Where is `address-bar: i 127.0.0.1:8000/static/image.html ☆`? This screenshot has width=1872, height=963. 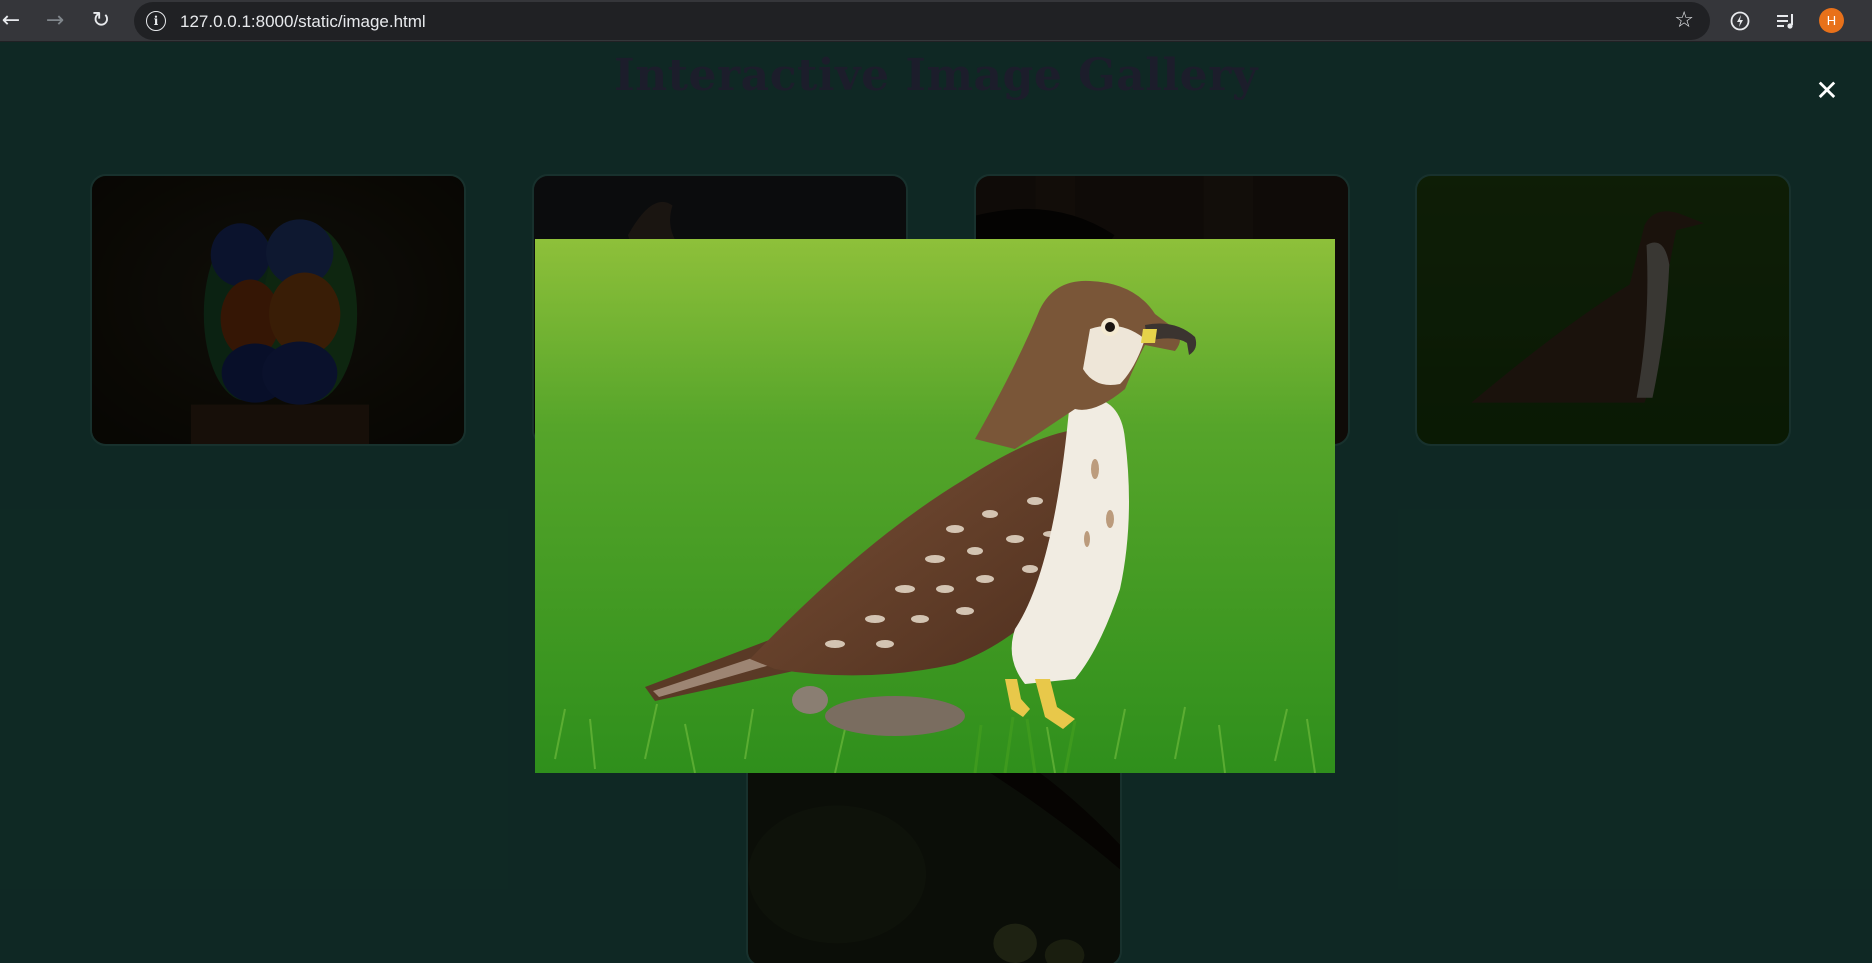 address-bar: i 127.0.0.1:8000/static/image.html ☆ is located at coordinates (922, 21).